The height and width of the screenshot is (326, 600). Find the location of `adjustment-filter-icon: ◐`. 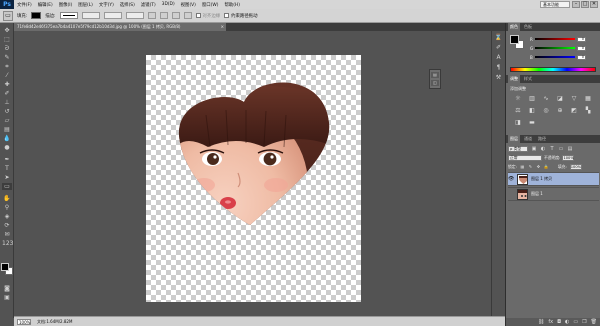

adjustment-filter-icon: ◐ is located at coordinates (543, 149).